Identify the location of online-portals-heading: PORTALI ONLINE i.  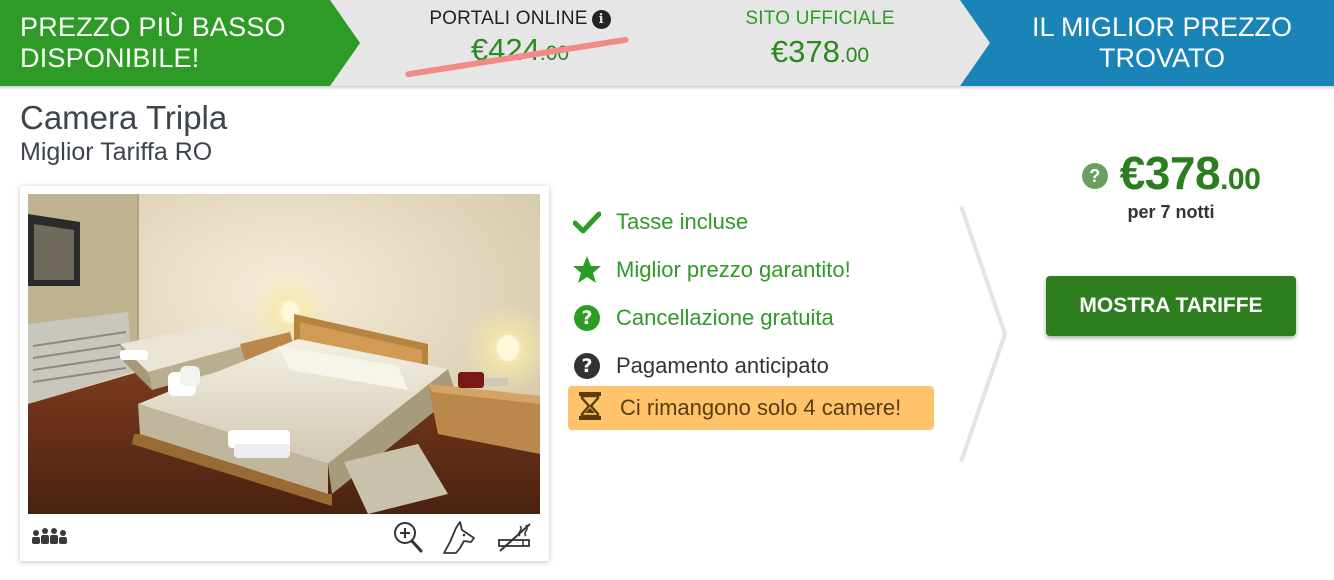
(520, 19).